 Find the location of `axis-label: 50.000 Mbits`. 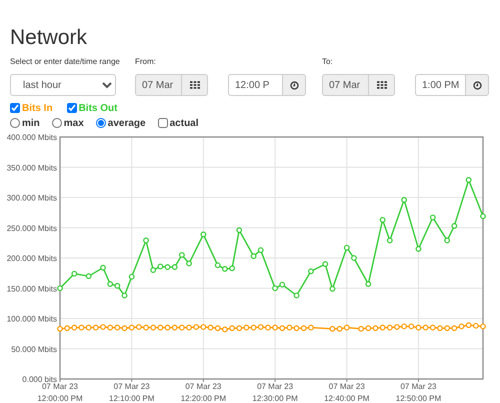

axis-label: 50.000 Mbits is located at coordinates (34, 349).